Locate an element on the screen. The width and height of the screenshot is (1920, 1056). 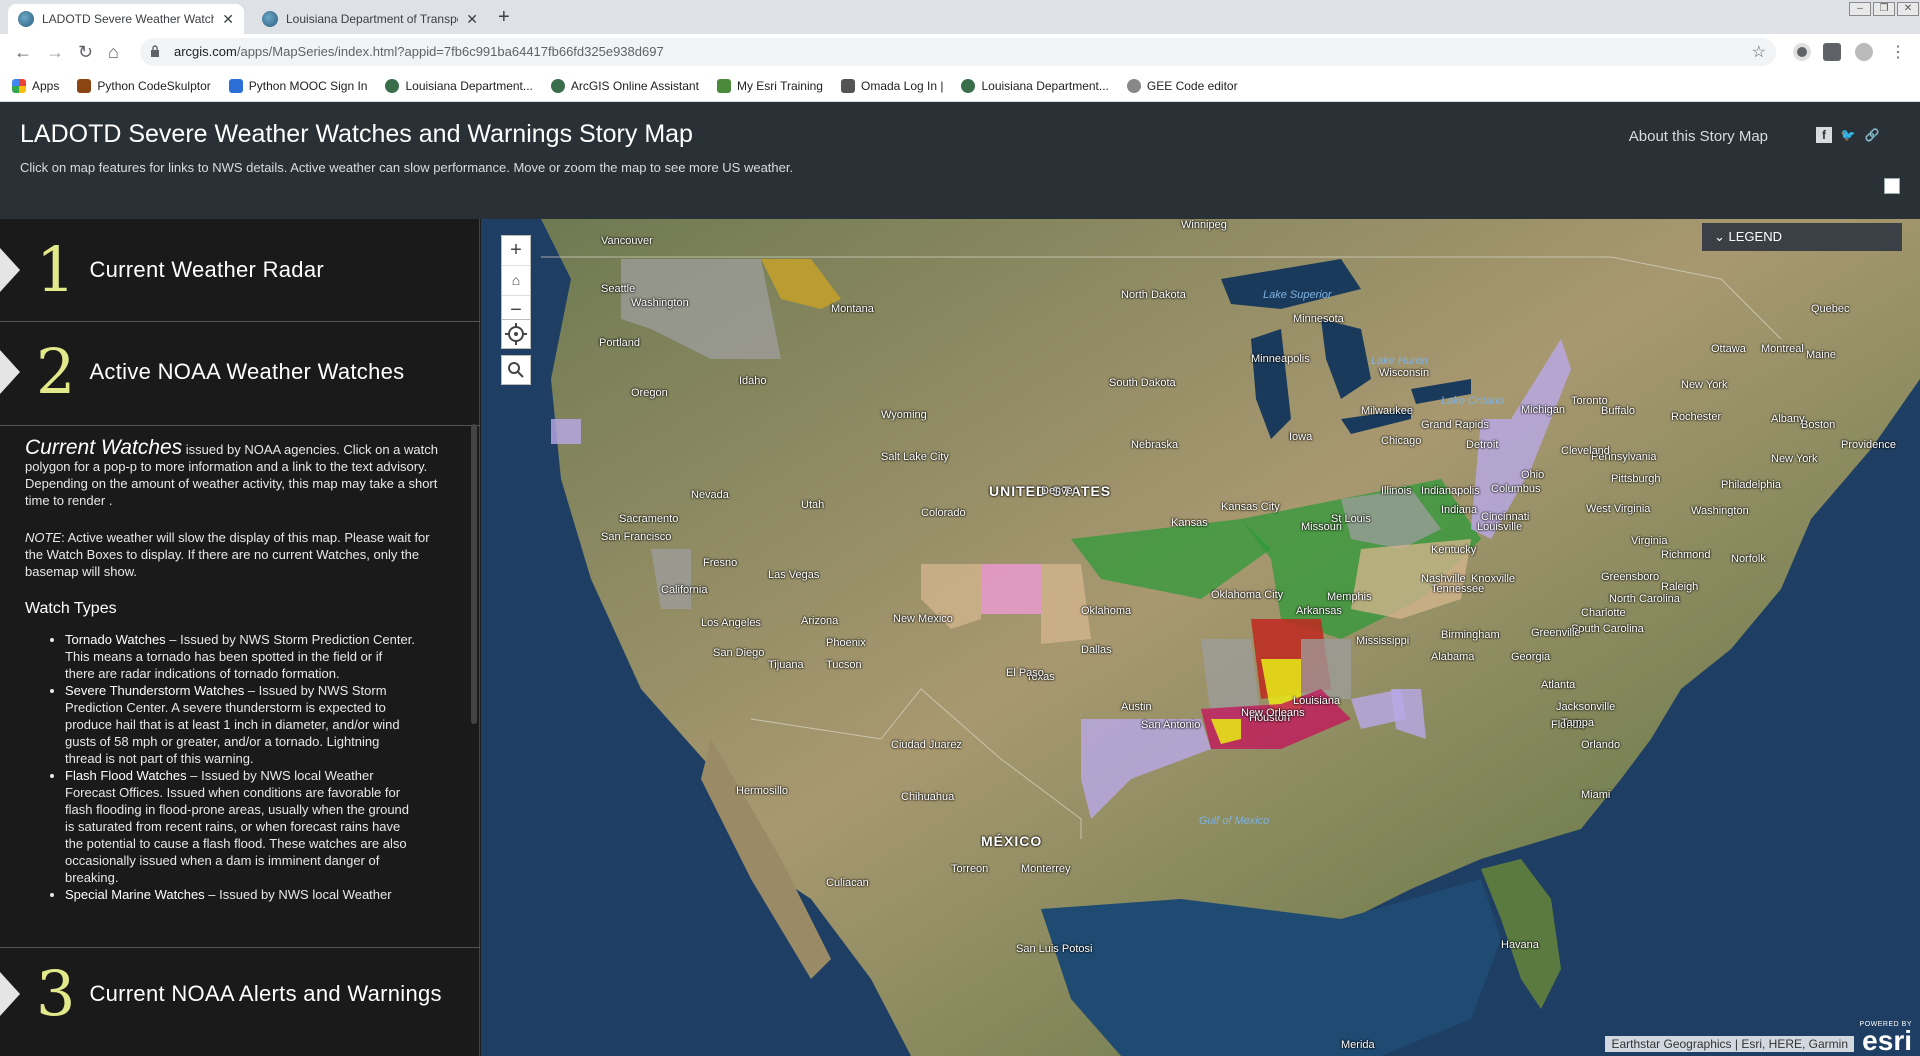
facebook-icon: f is located at coordinates (1824, 135).